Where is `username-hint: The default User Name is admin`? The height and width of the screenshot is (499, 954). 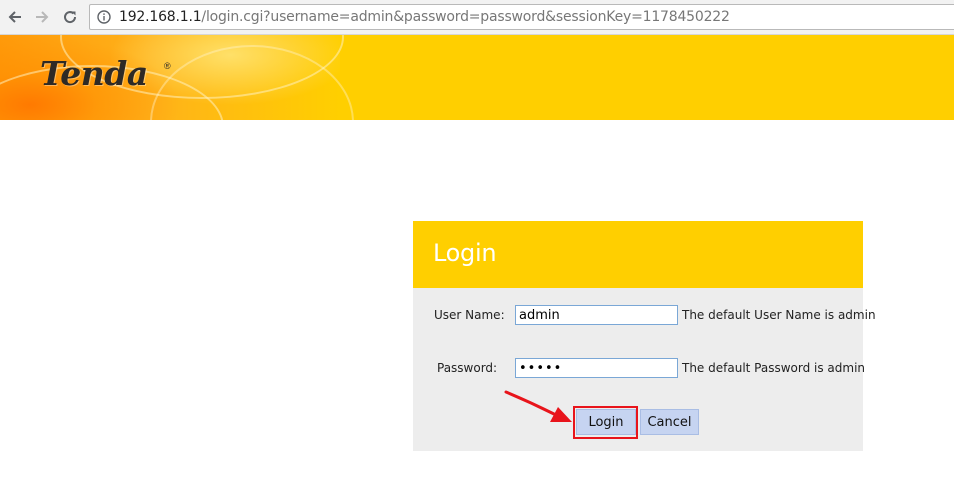
username-hint: The default User Name is admin is located at coordinates (779, 315).